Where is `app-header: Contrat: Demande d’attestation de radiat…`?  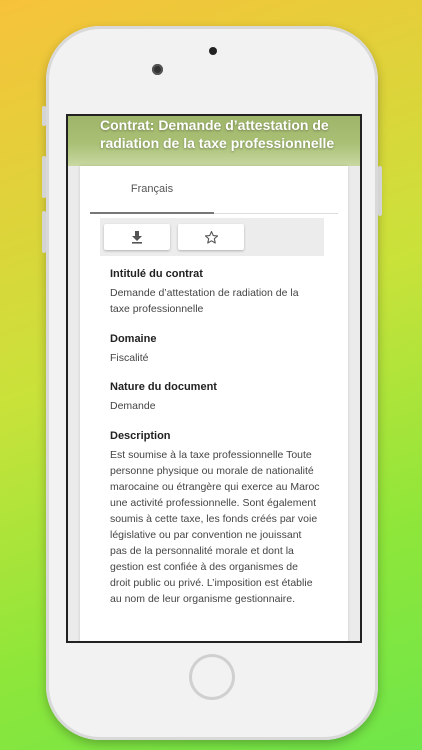
app-header: Contrat: Demande d’attestation de radiat… is located at coordinates (214, 141).